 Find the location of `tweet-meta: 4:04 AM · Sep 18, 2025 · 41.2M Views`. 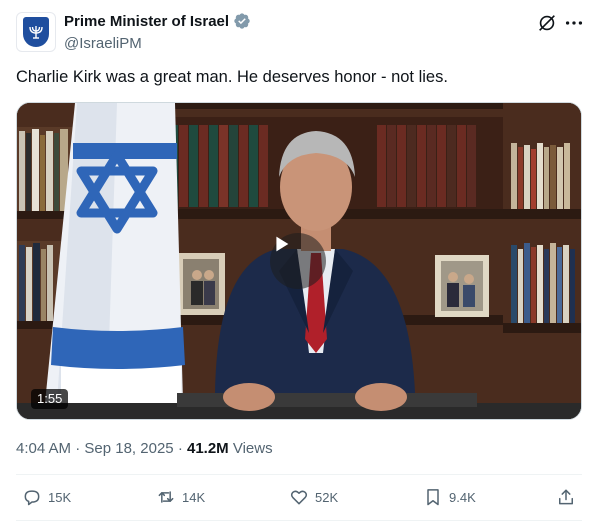

tweet-meta: 4:04 AM · Sep 18, 2025 · 41.2M Views is located at coordinates (144, 448).